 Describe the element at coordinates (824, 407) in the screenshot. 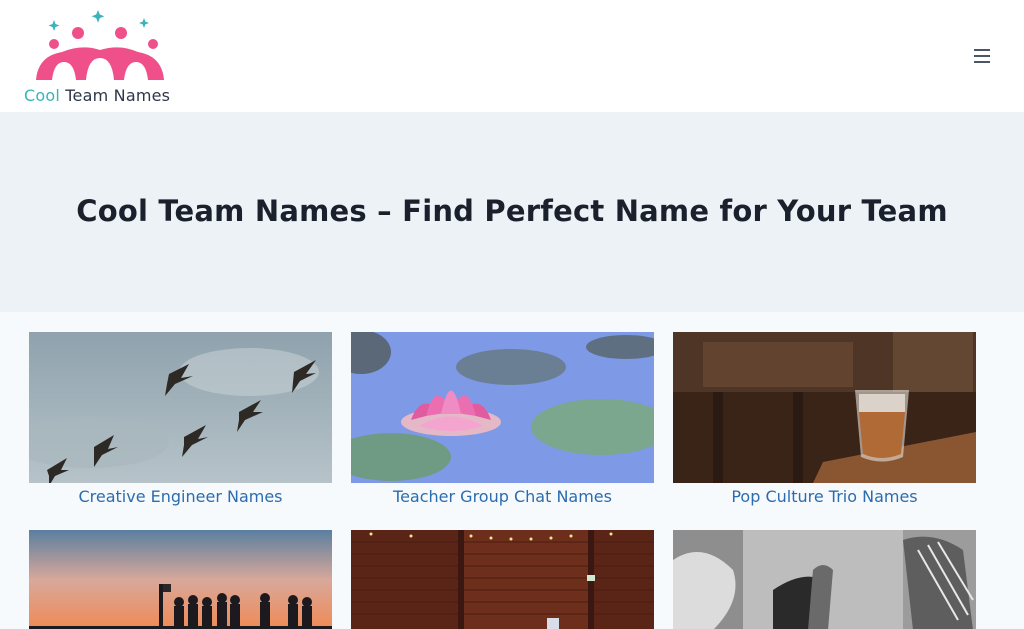

I see `iced-coffee-cafe-photo` at that location.